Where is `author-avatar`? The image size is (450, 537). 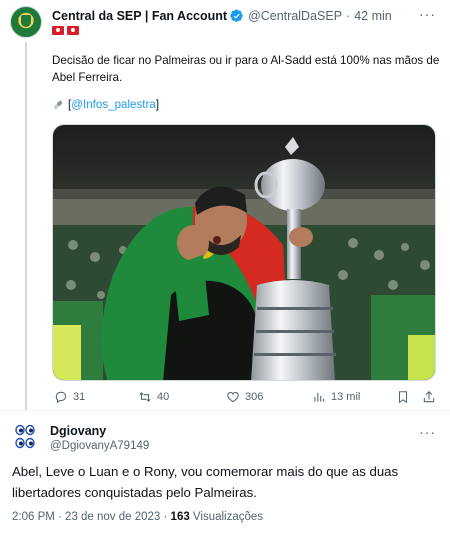
author-avatar is located at coordinates (26, 22).